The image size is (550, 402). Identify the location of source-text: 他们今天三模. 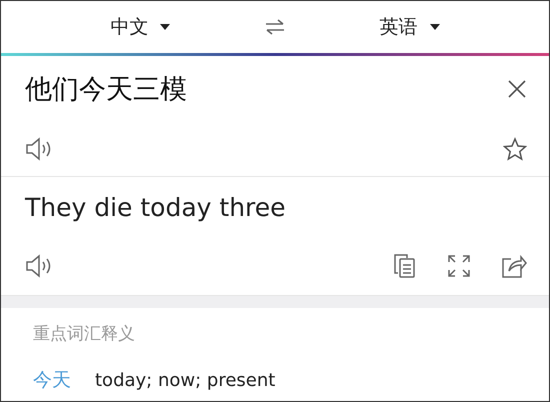
(106, 90).